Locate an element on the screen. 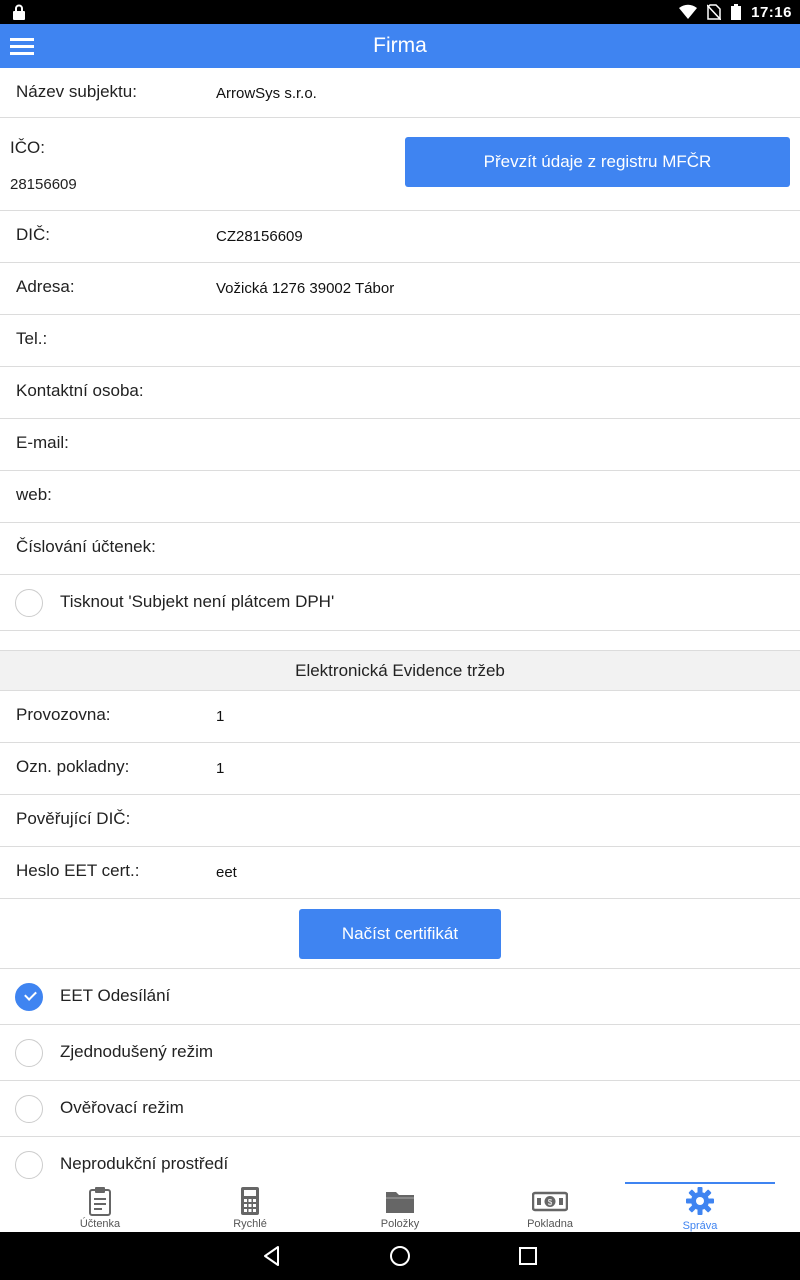 The height and width of the screenshot is (1280, 800). import-from-registry-button: Převzít údaje z registru MFČR is located at coordinates (597, 162).